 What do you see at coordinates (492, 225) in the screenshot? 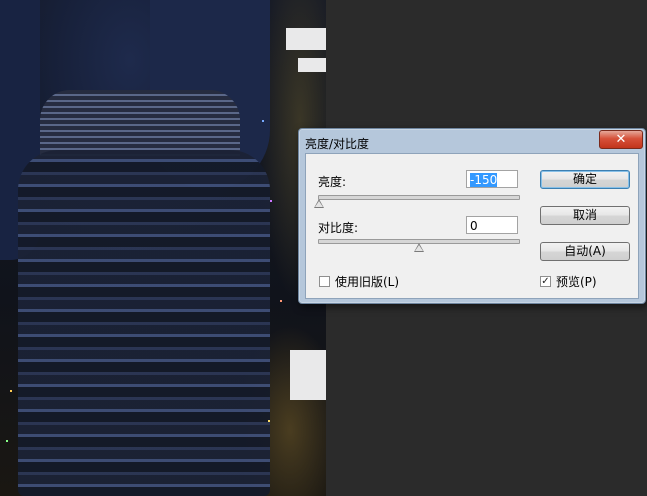
I see `contrast-input: 0` at bounding box center [492, 225].